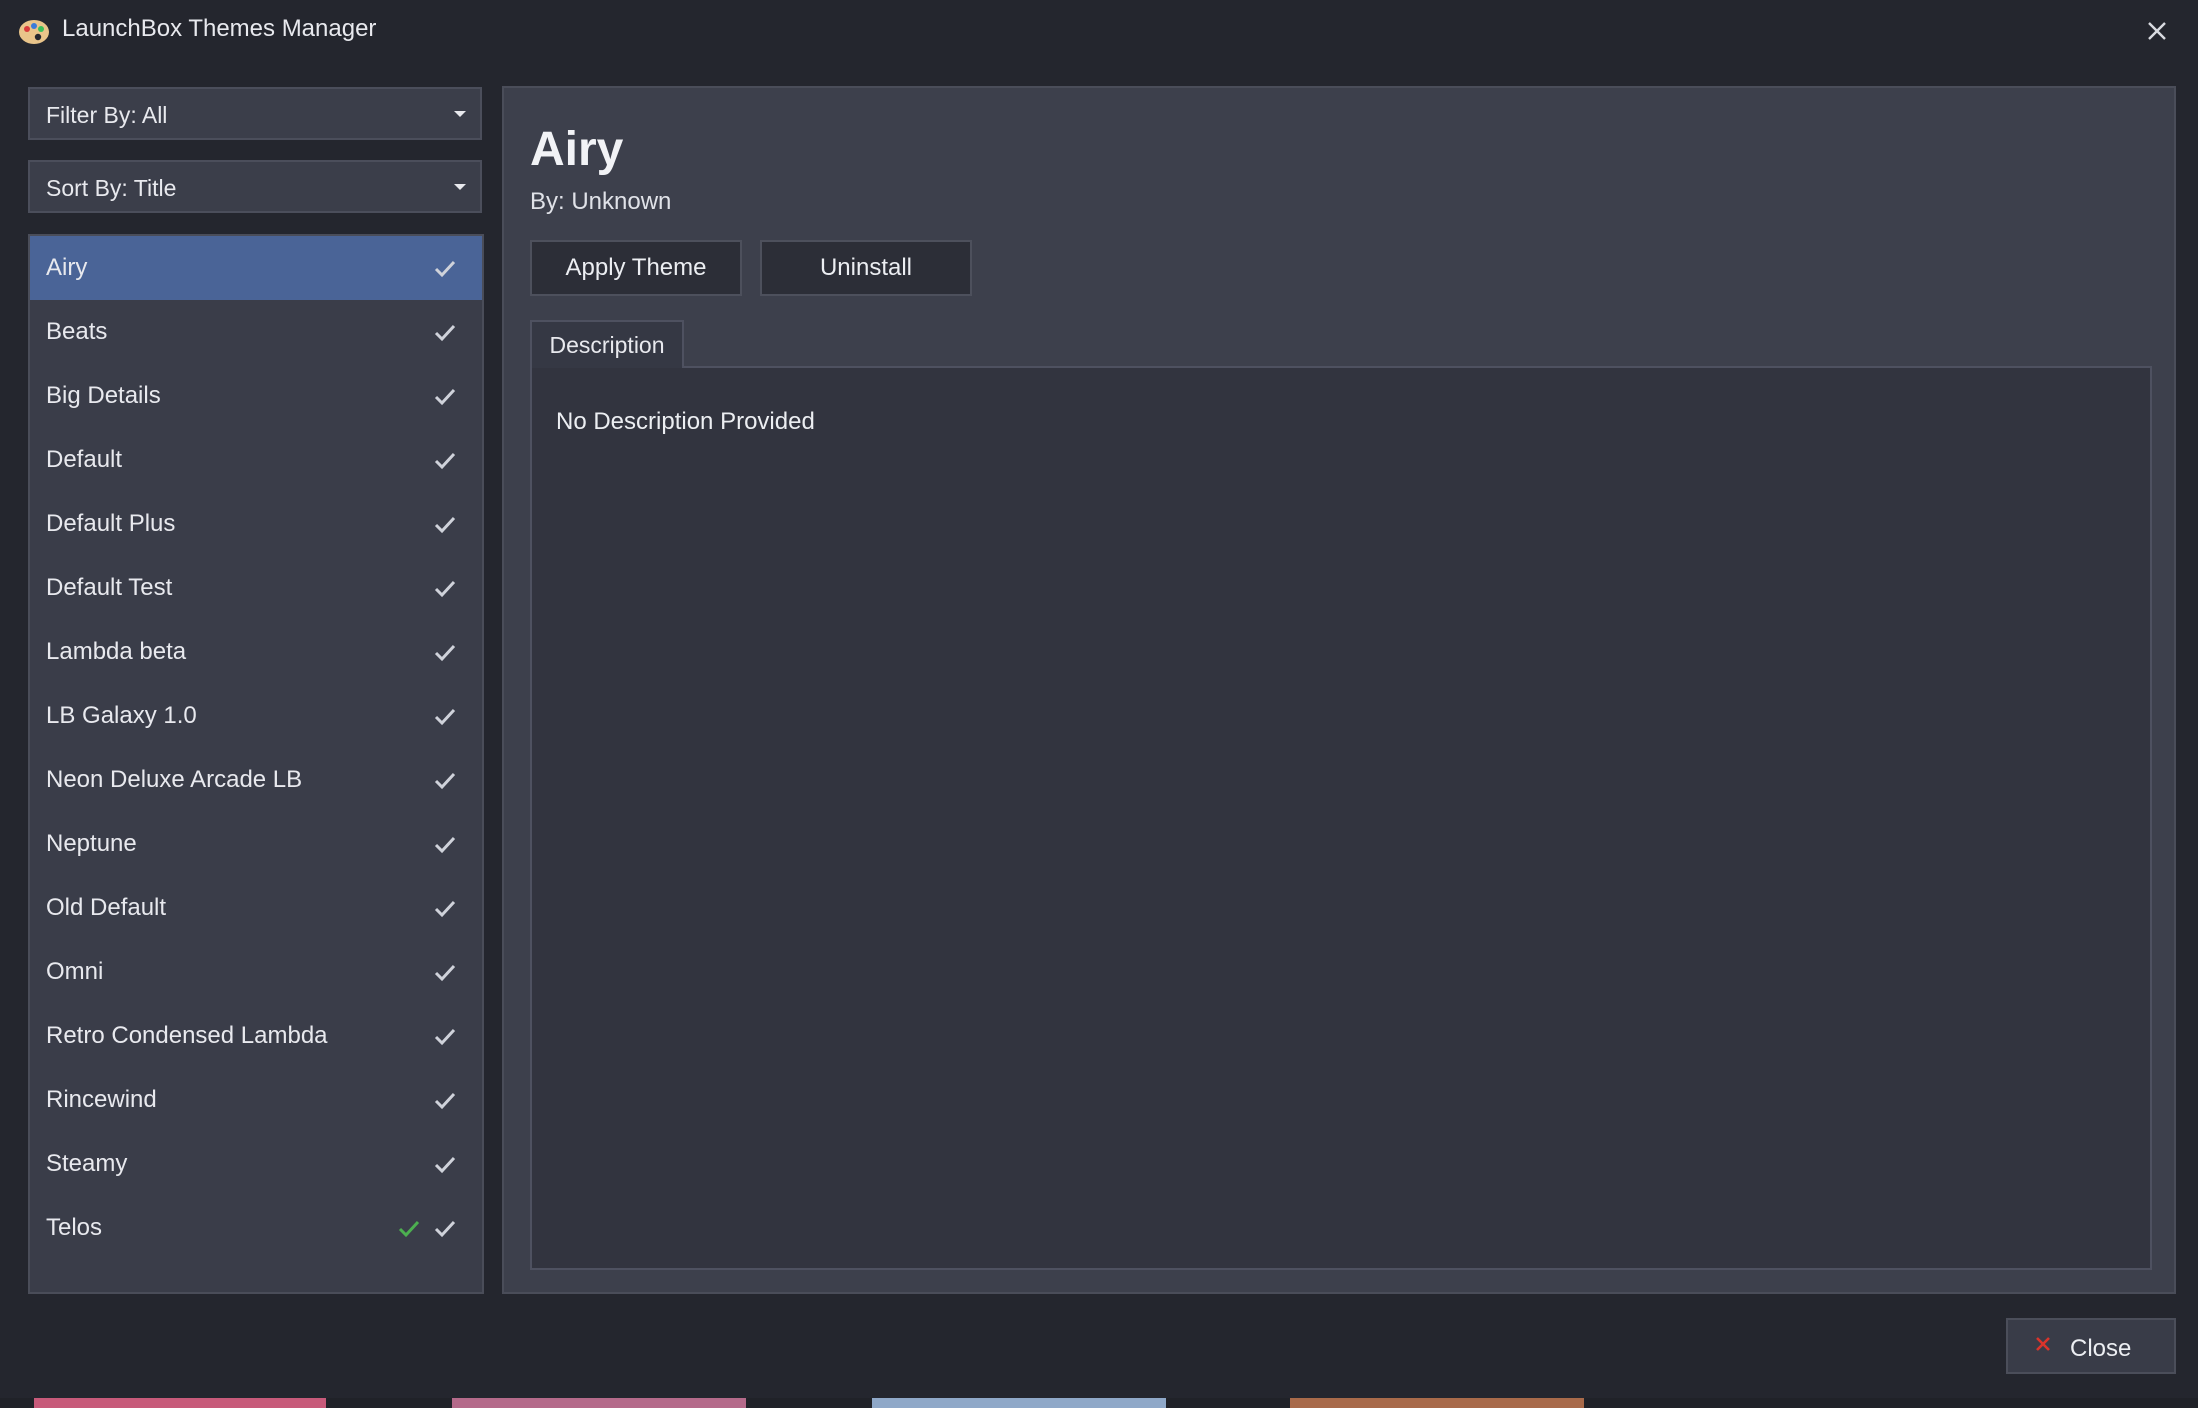 Image resolution: width=2198 pixels, height=1408 pixels. I want to click on red-x-icon, so click(2043, 1344).